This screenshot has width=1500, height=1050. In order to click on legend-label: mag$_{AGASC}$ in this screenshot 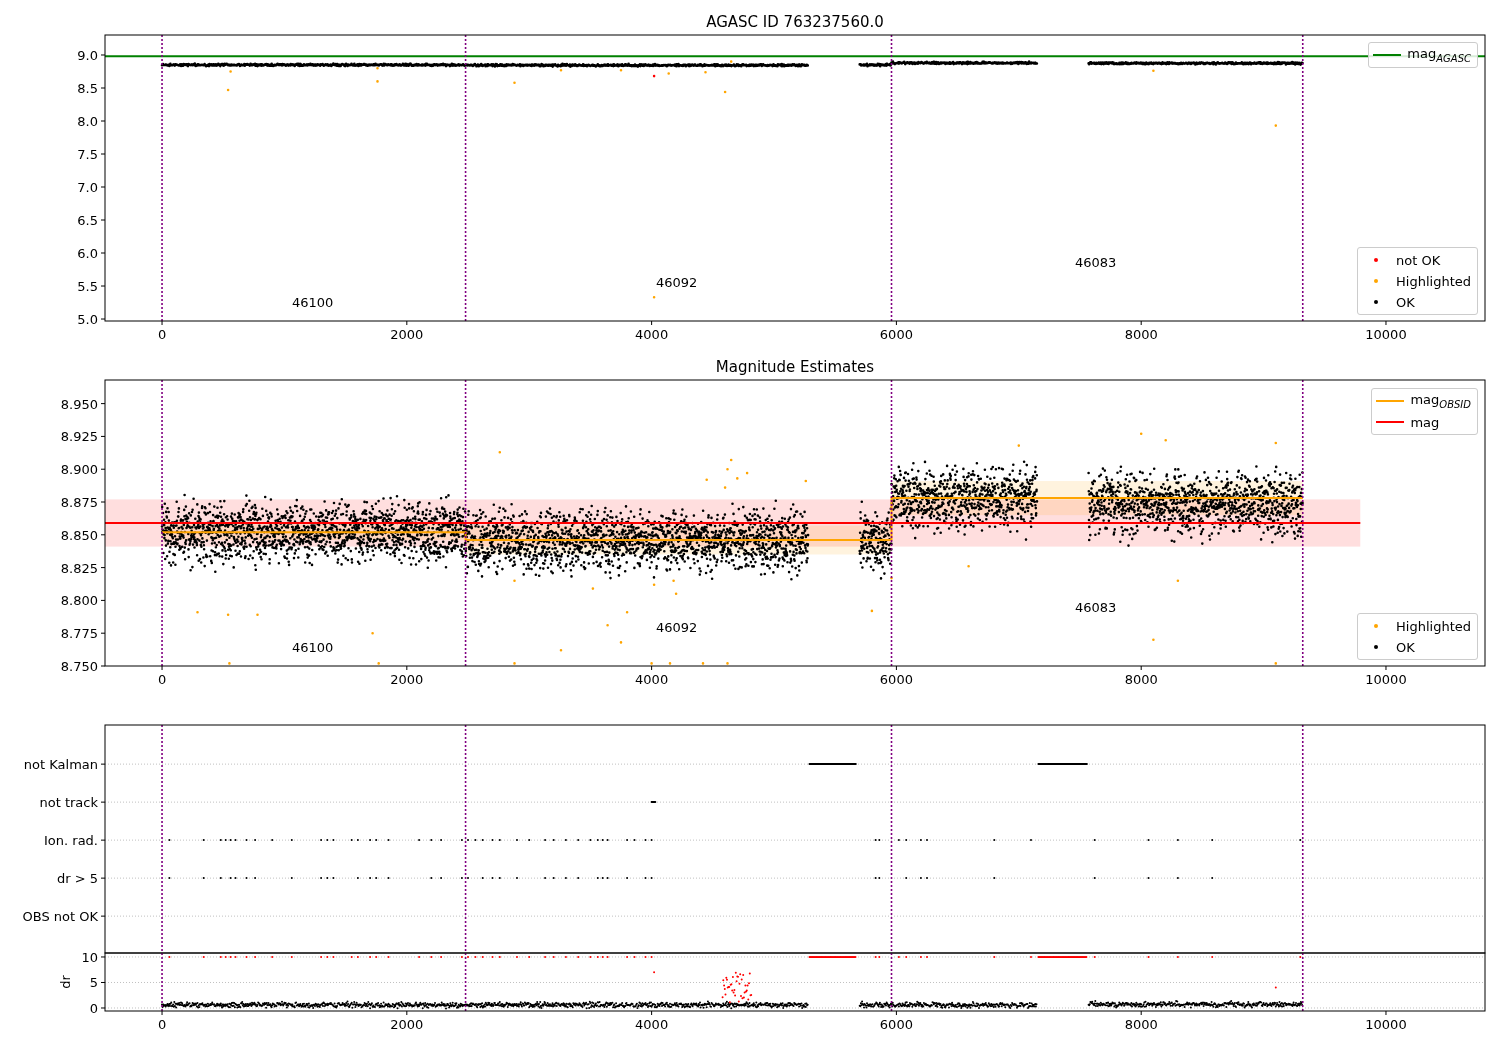, I will do `click(1439, 55)`.